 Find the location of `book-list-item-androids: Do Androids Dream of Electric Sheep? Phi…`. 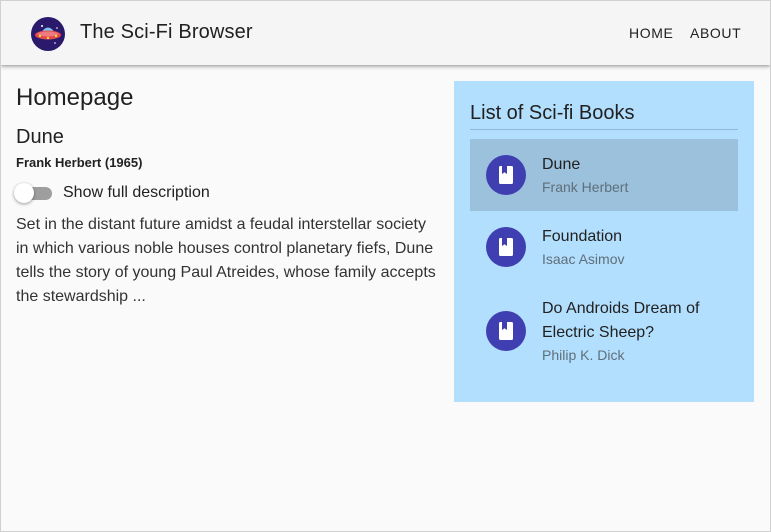

book-list-item-androids: Do Androids Dream of Electric Sheep? Phi… is located at coordinates (604, 331).